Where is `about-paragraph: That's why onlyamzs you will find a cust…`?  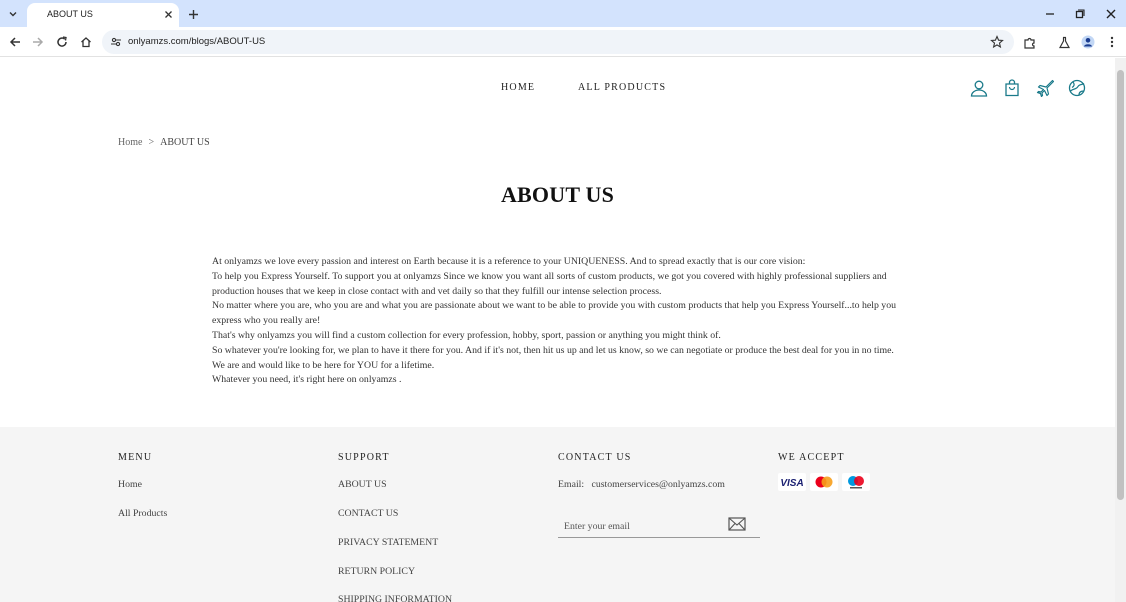 about-paragraph: That's why onlyamzs you will find a cust… is located at coordinates (466, 335).